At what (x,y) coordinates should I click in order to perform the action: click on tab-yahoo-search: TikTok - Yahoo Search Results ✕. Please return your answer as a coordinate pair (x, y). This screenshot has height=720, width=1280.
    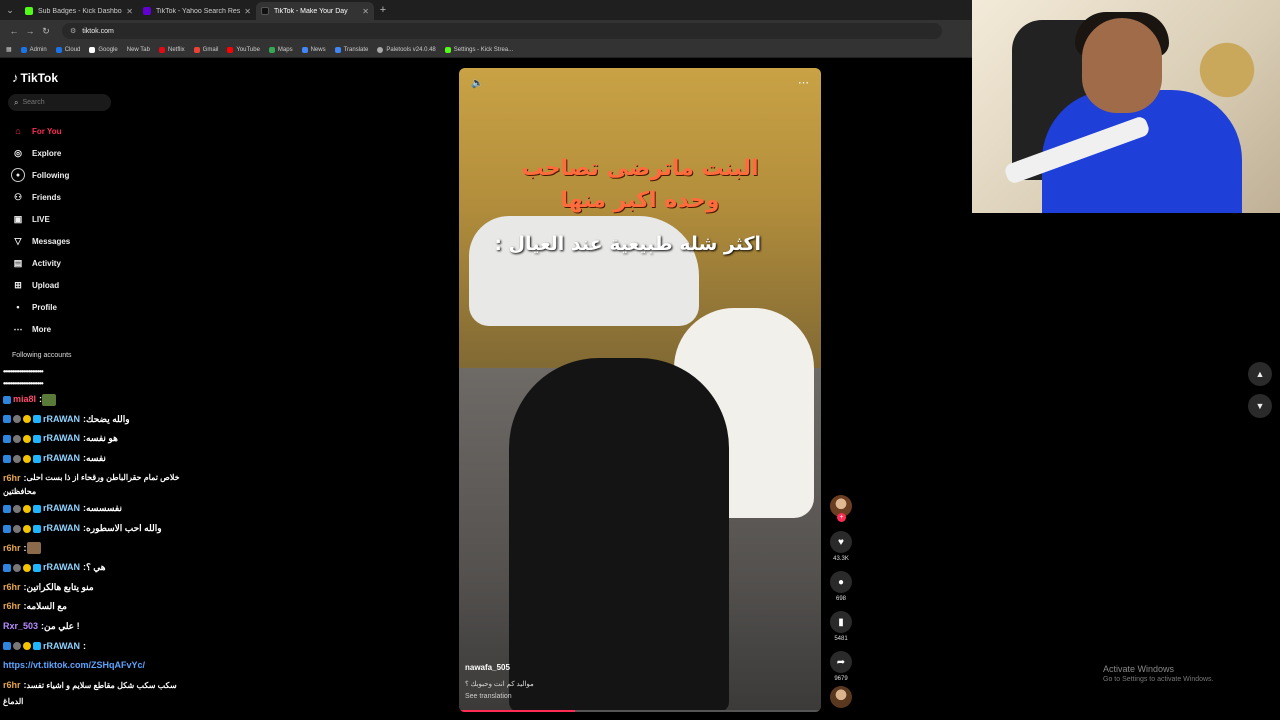
    Looking at the image, I should click on (197, 11).